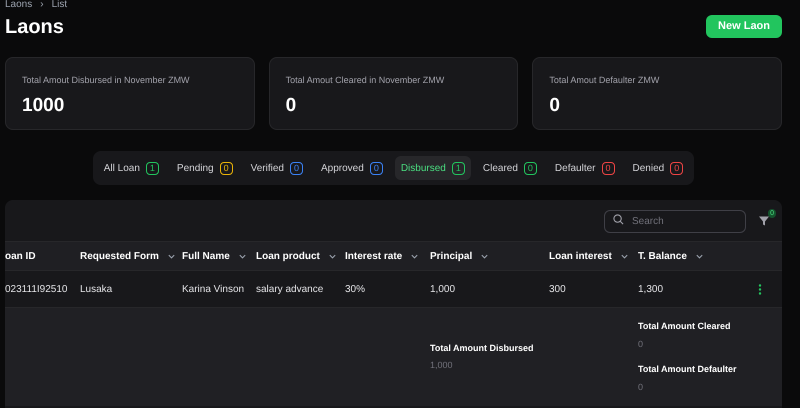 The height and width of the screenshot is (408, 800). Describe the element at coordinates (219, 256) in the screenshot. I see `column-header: Full Name` at that location.